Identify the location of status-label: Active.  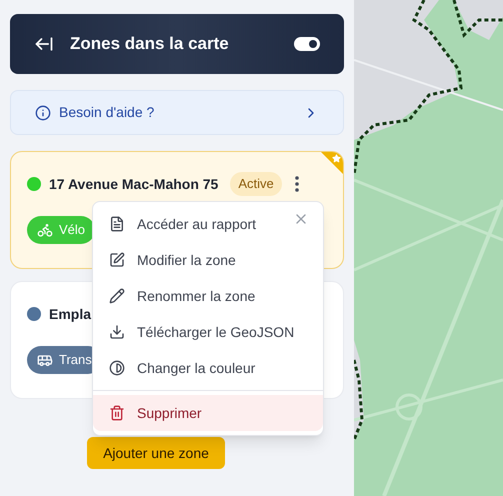
(256, 184).